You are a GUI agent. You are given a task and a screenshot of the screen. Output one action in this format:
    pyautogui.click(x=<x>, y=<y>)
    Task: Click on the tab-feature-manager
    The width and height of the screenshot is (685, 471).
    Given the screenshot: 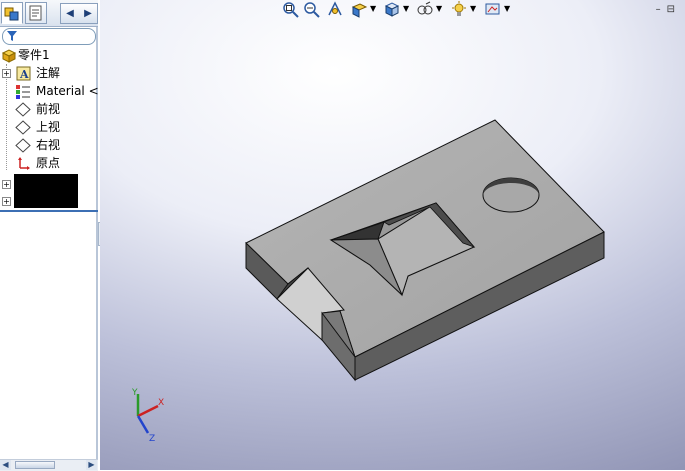 What is the action you would take?
    pyautogui.click(x=12, y=13)
    